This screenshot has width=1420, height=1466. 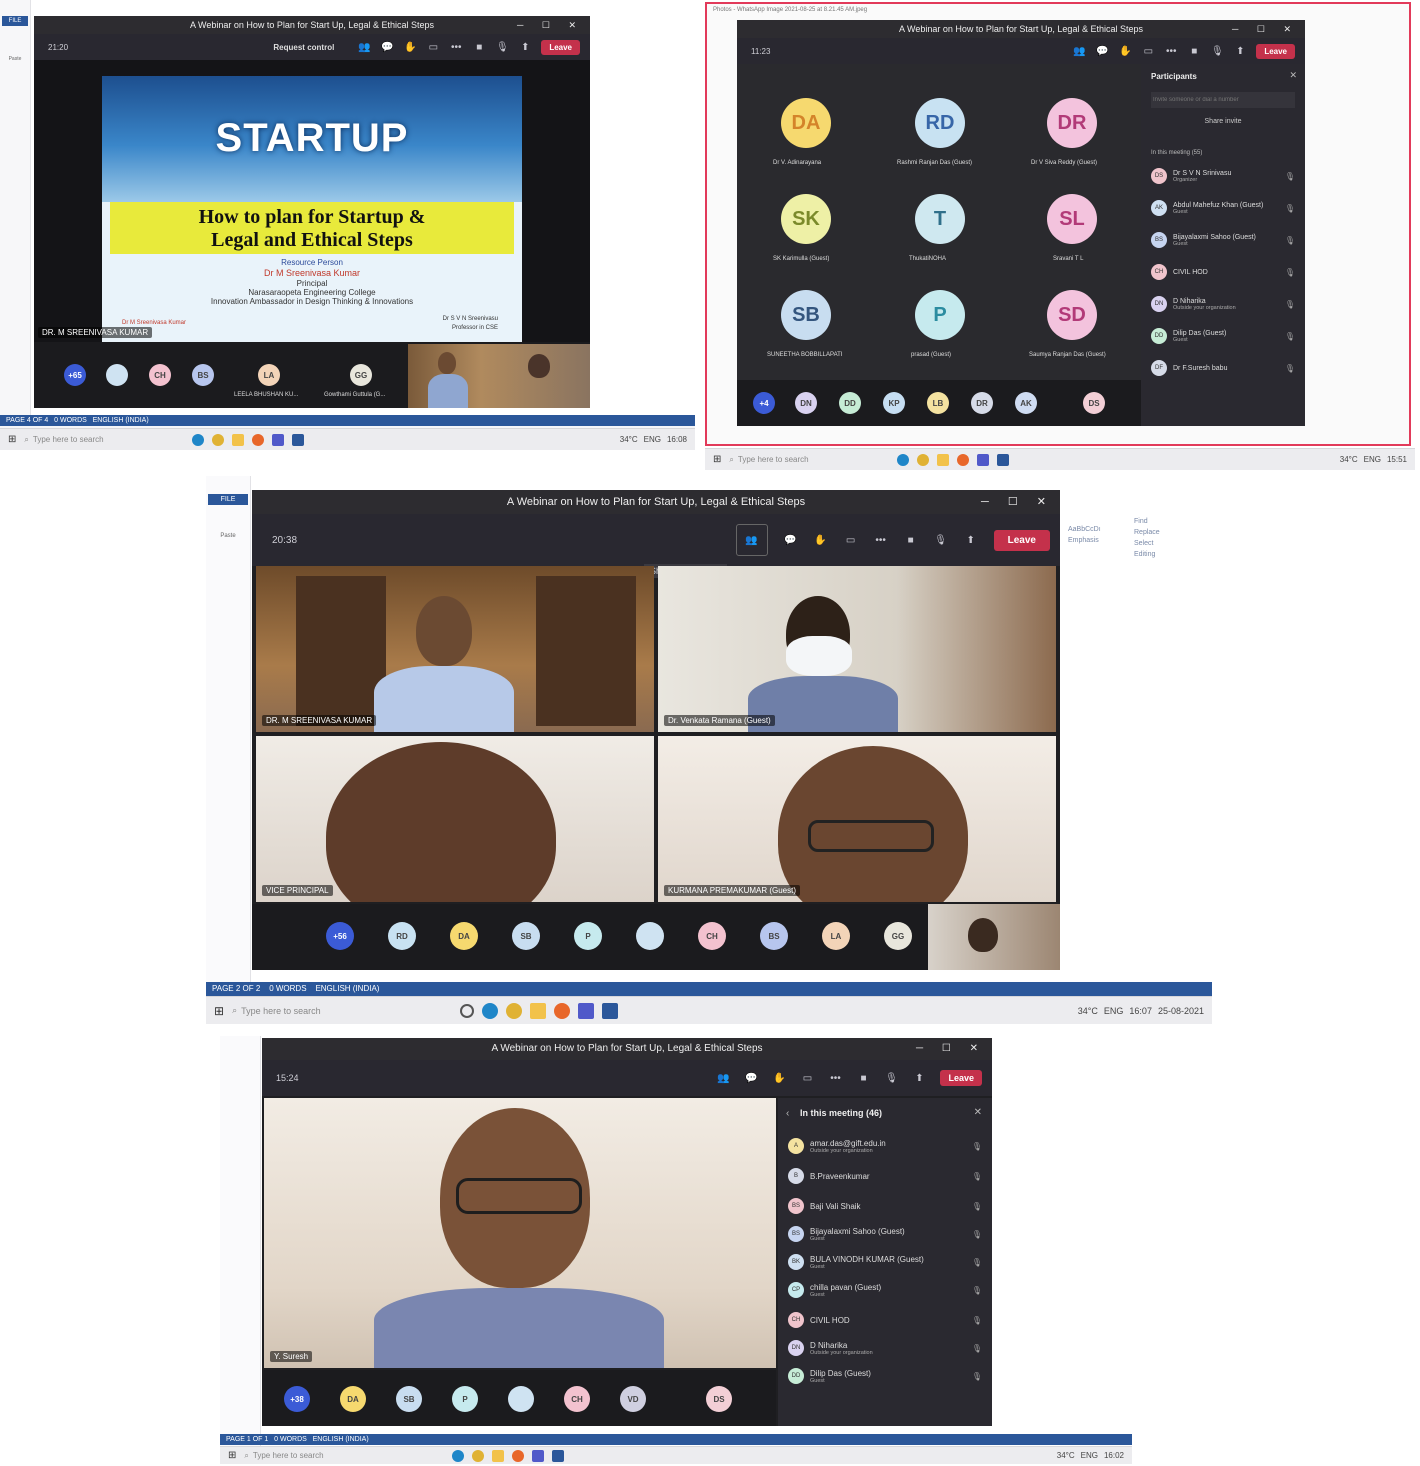 What do you see at coordinates (1147, 532) in the screenshot?
I see `replace-button: Replace` at bounding box center [1147, 532].